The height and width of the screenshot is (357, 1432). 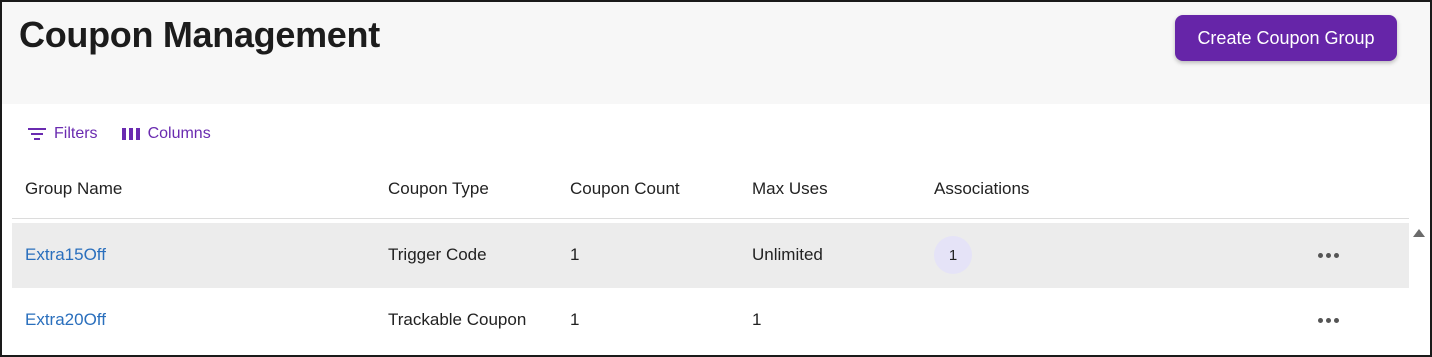 I want to click on column-header-coupon-type: Coupon Type, so click(x=438, y=189).